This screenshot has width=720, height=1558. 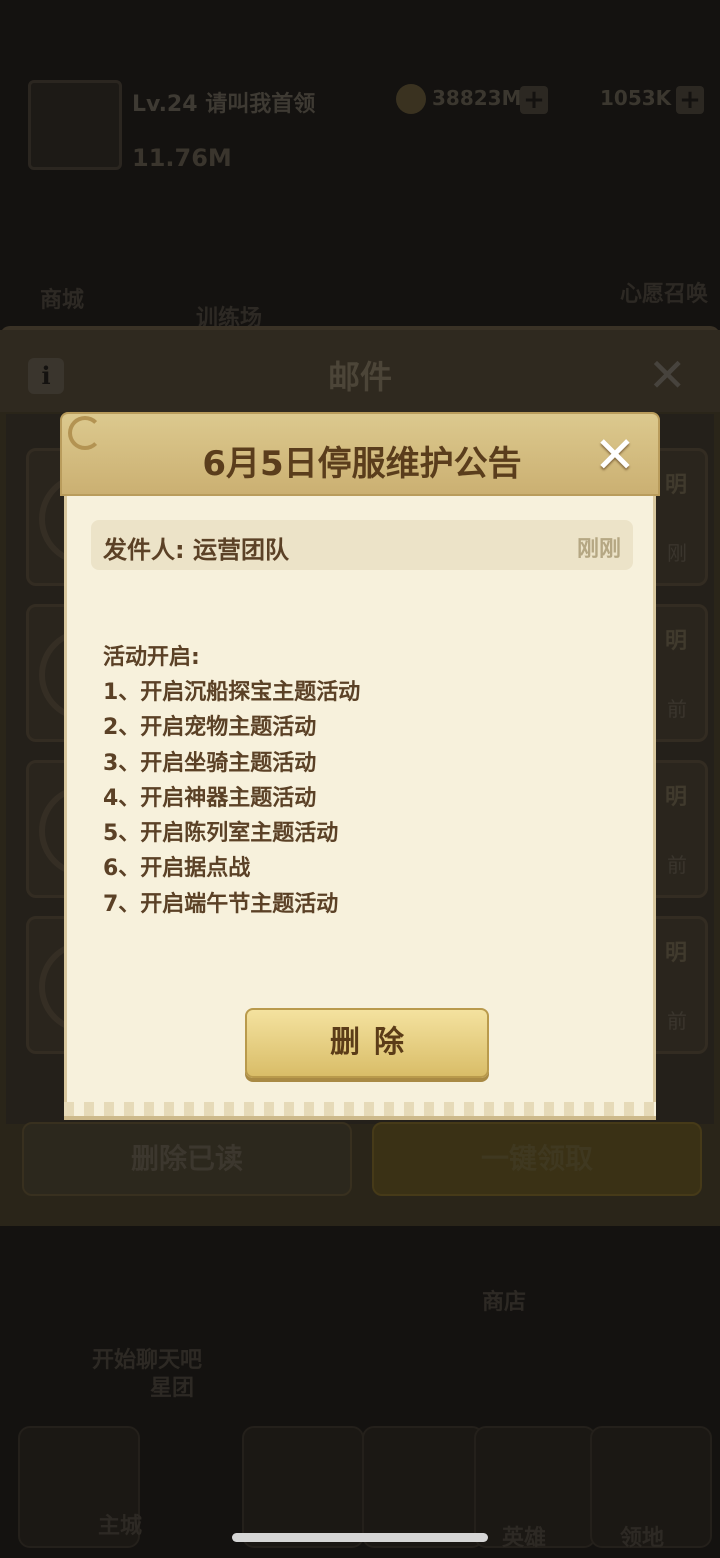 I want to click on content-line: 7、开启端午节主题活动, so click(x=221, y=904).